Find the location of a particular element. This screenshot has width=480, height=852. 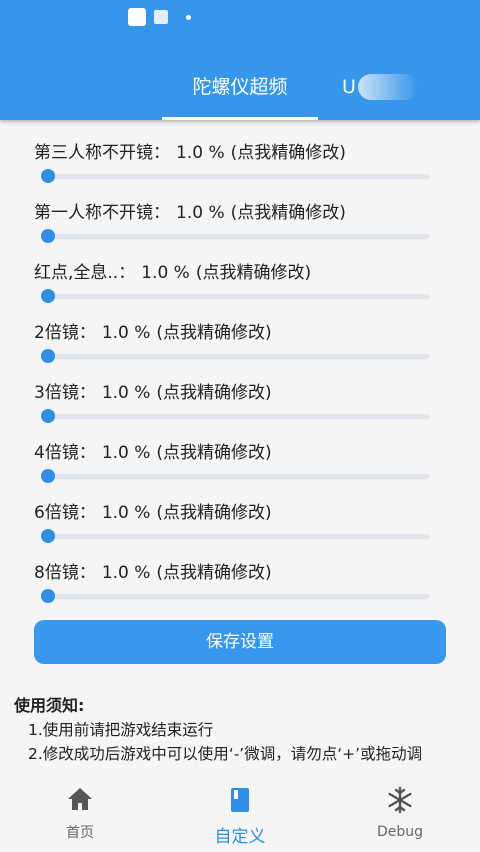

slider-row: 8倍镜： 1.0 % (点我精确修改) is located at coordinates (234, 590).